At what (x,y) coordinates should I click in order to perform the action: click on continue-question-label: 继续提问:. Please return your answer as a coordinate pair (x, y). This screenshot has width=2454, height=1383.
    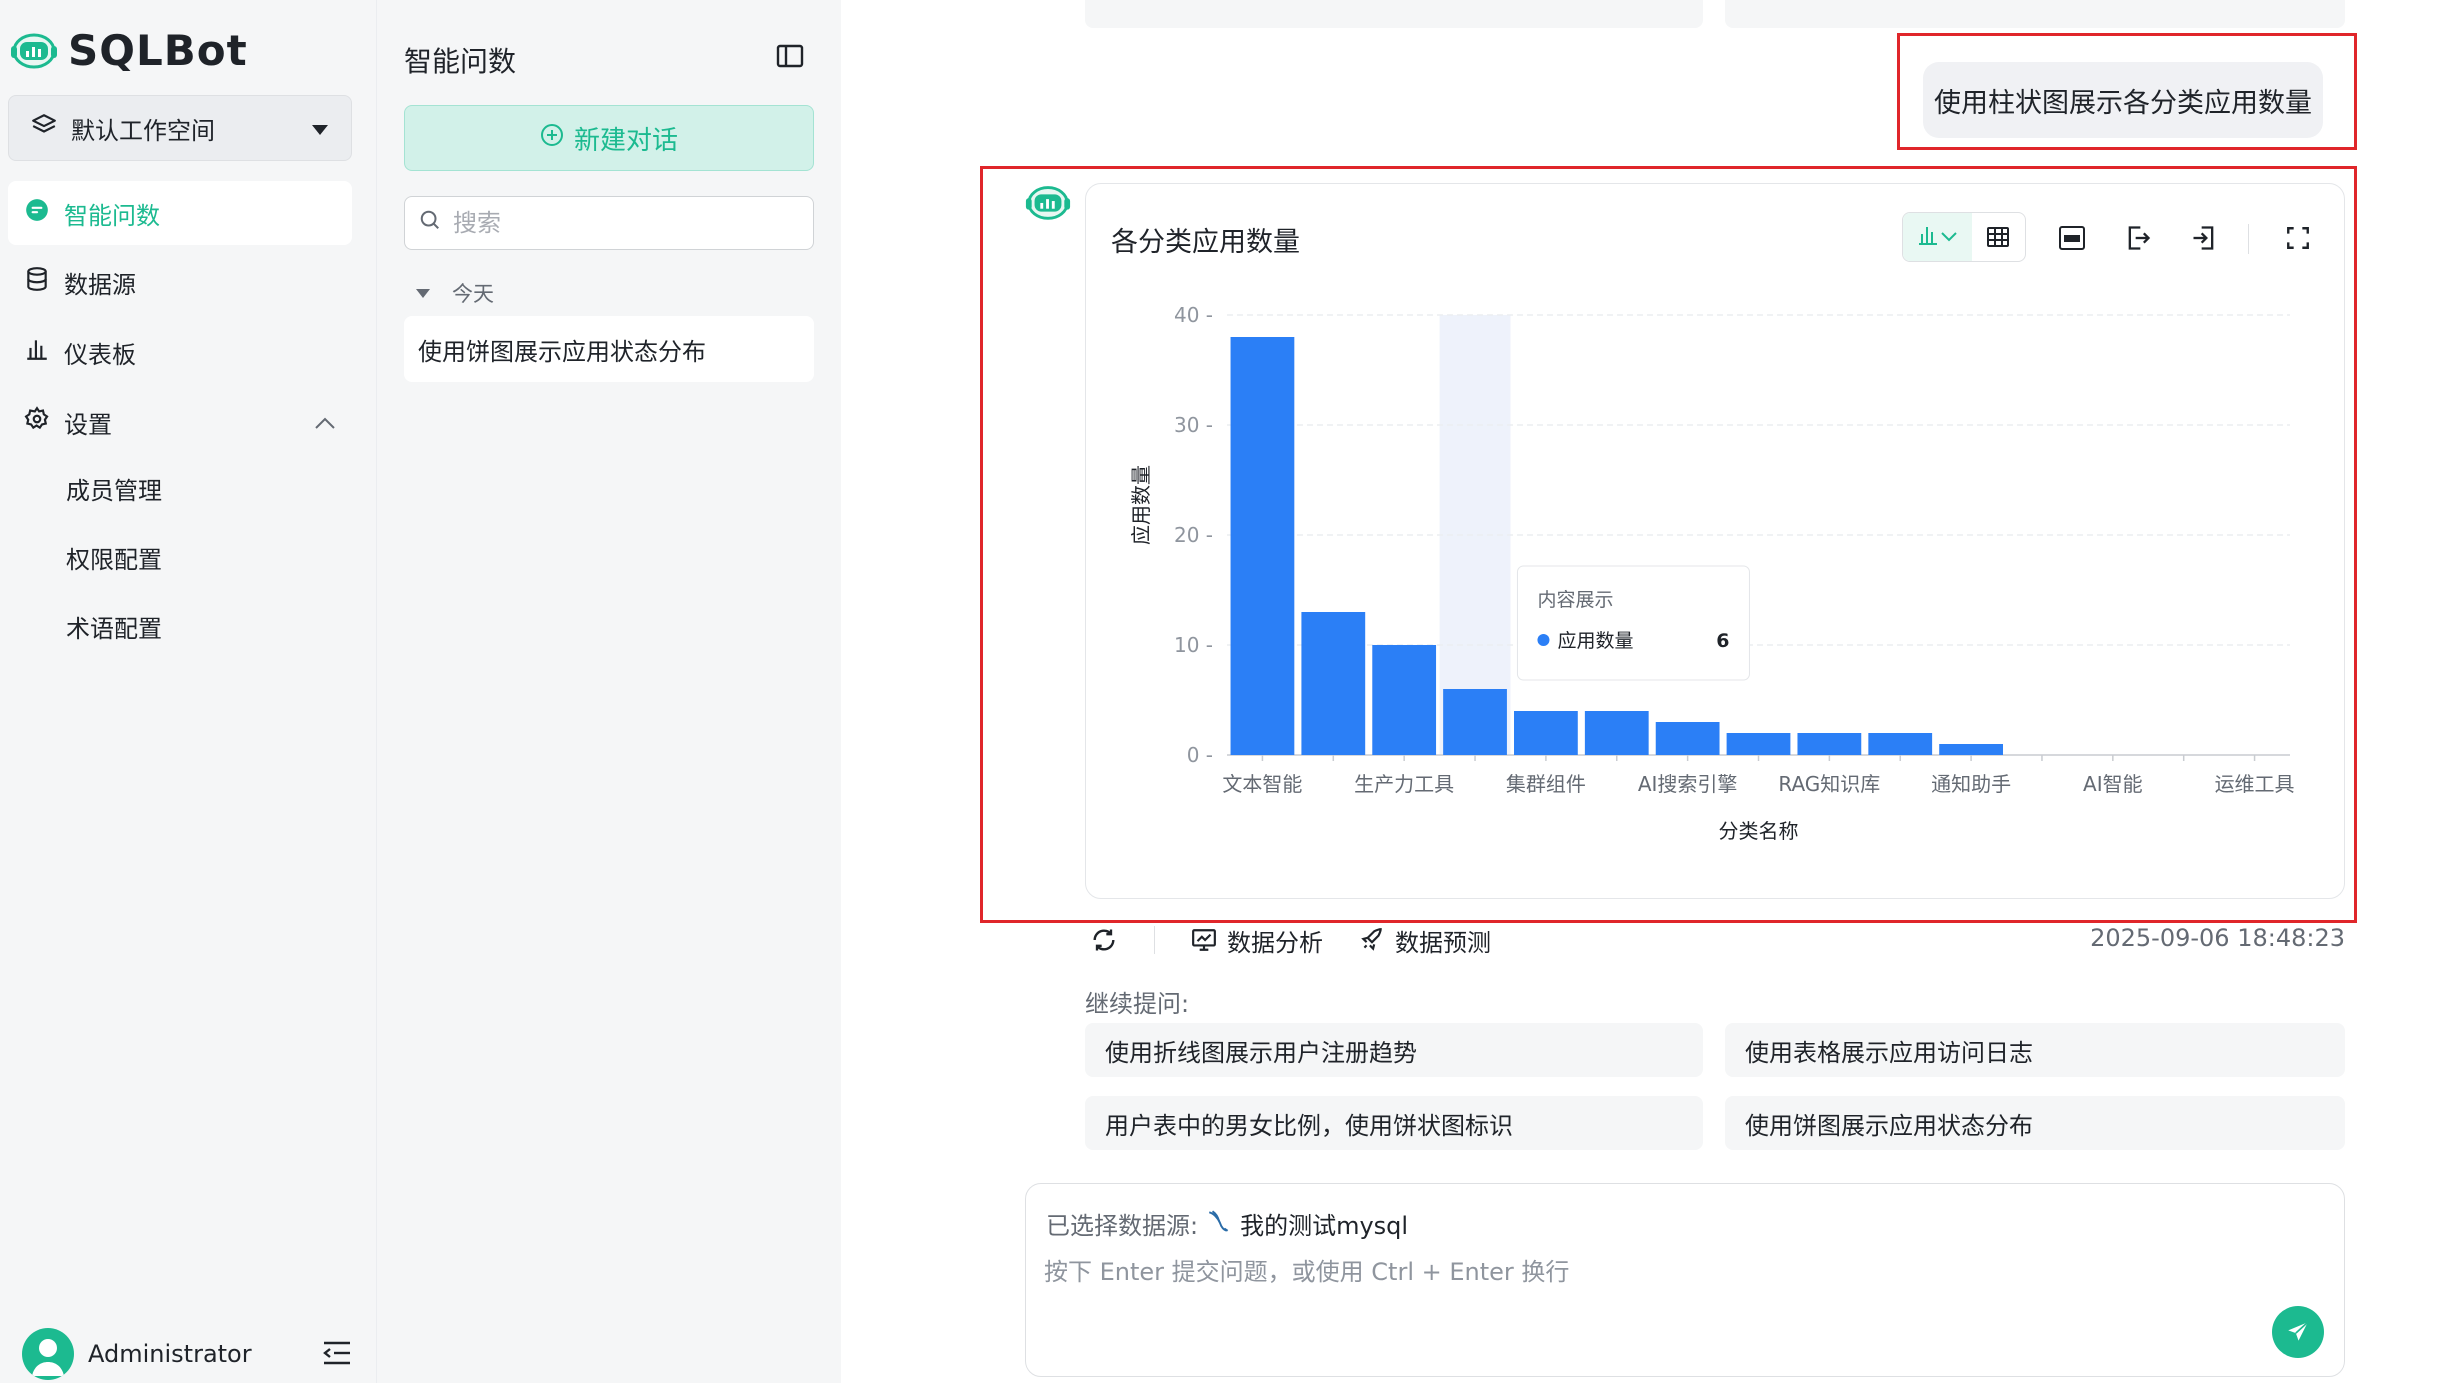
    Looking at the image, I should click on (1137, 1004).